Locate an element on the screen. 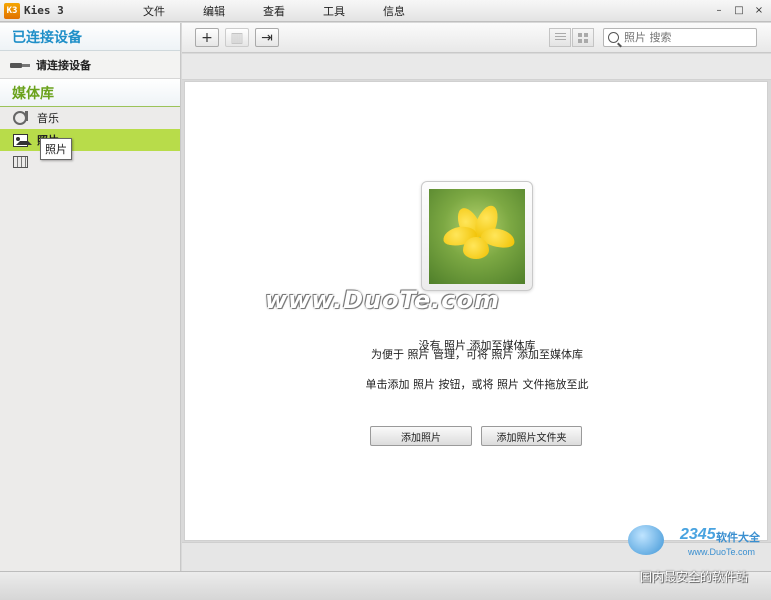 The height and width of the screenshot is (600, 771). add-photo-button: 添加照片 is located at coordinates (421, 436).